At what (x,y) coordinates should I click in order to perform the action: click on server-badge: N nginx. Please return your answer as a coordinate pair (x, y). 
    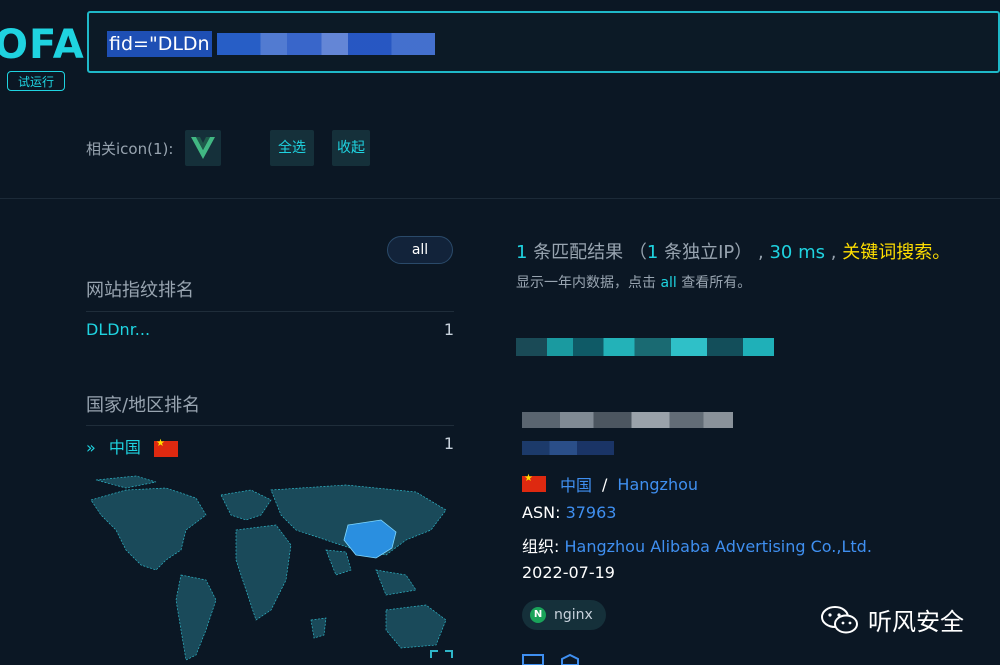
    Looking at the image, I should click on (564, 615).